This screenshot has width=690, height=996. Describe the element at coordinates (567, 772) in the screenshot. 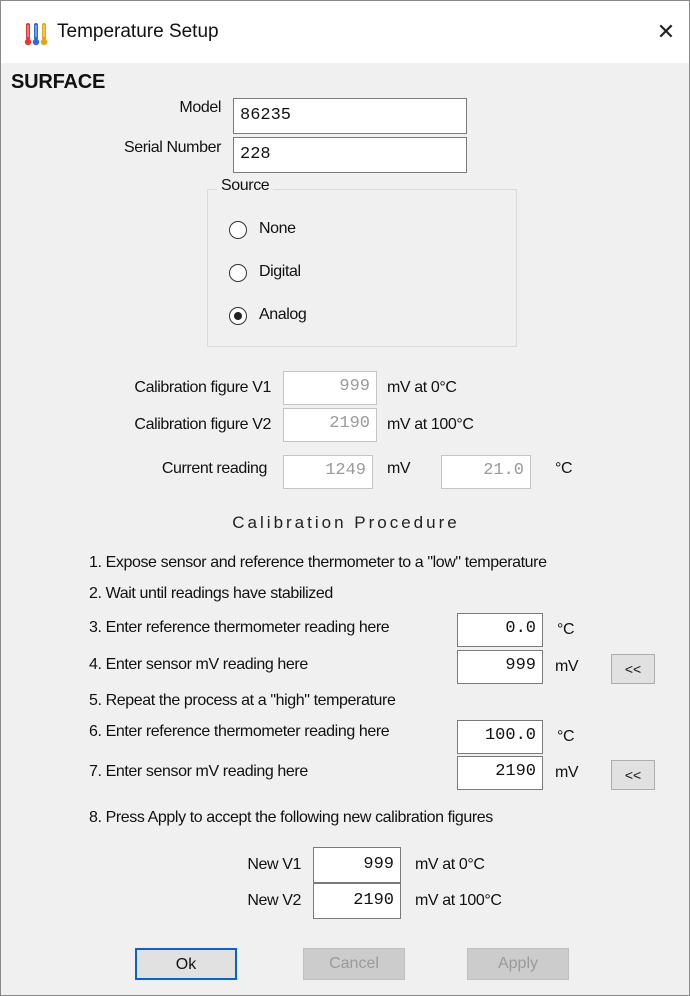

I see `sensor-high-mv-unit: mV` at that location.